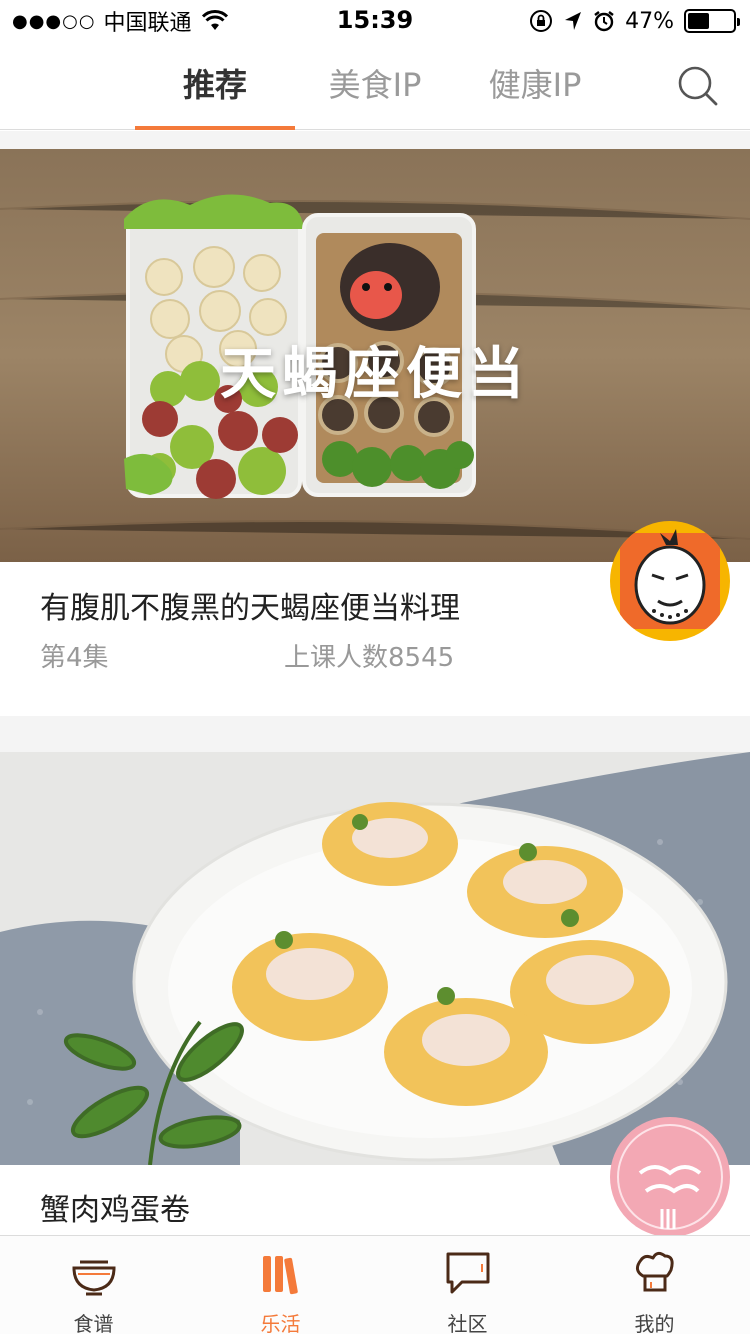  What do you see at coordinates (654, 1323) in the screenshot?
I see `nav-label: 我的` at bounding box center [654, 1323].